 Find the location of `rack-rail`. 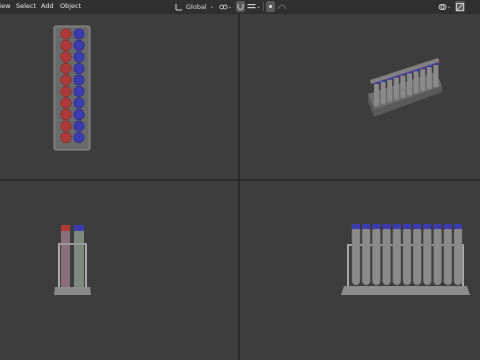

rack-rail is located at coordinates (72, 244).